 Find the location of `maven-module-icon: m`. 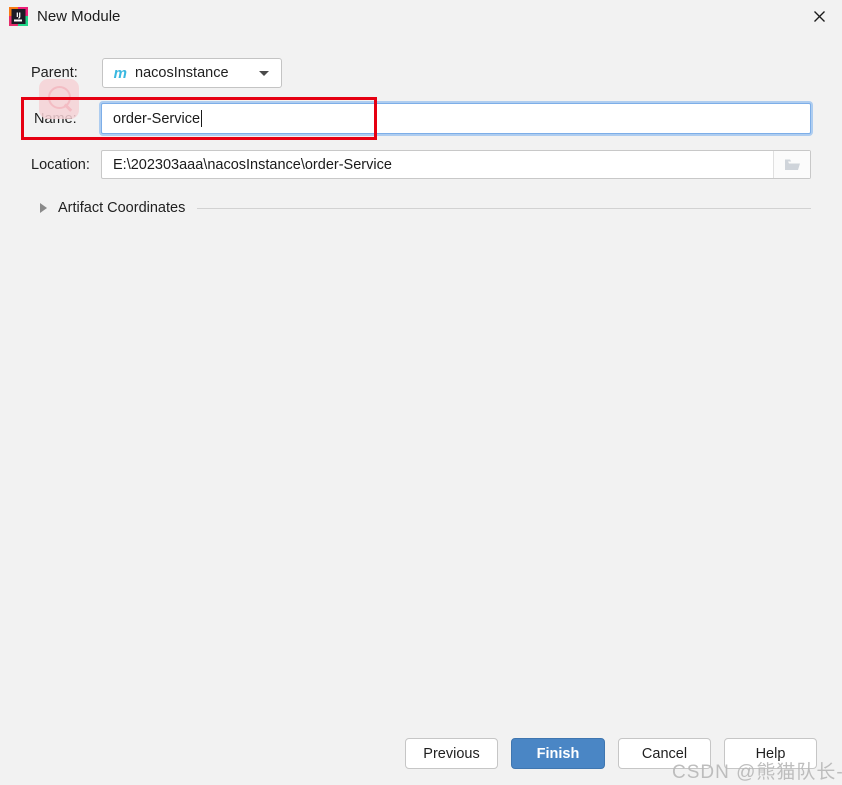

maven-module-icon: m is located at coordinates (120, 73).